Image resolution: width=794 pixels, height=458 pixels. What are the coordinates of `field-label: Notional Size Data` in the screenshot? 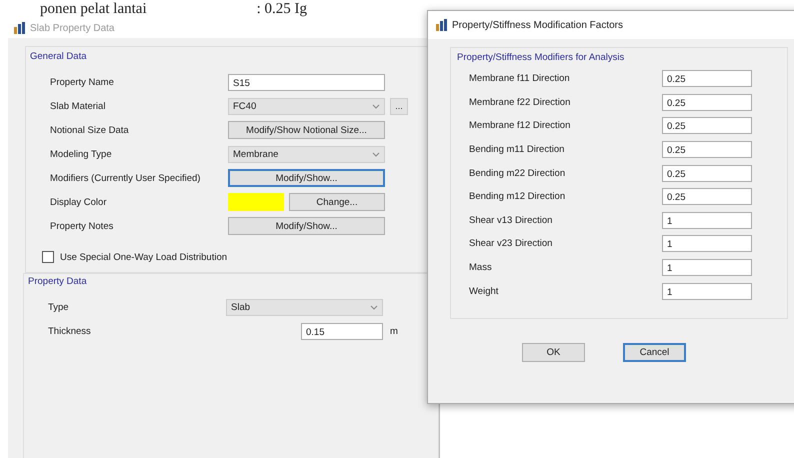 It's located at (90, 130).